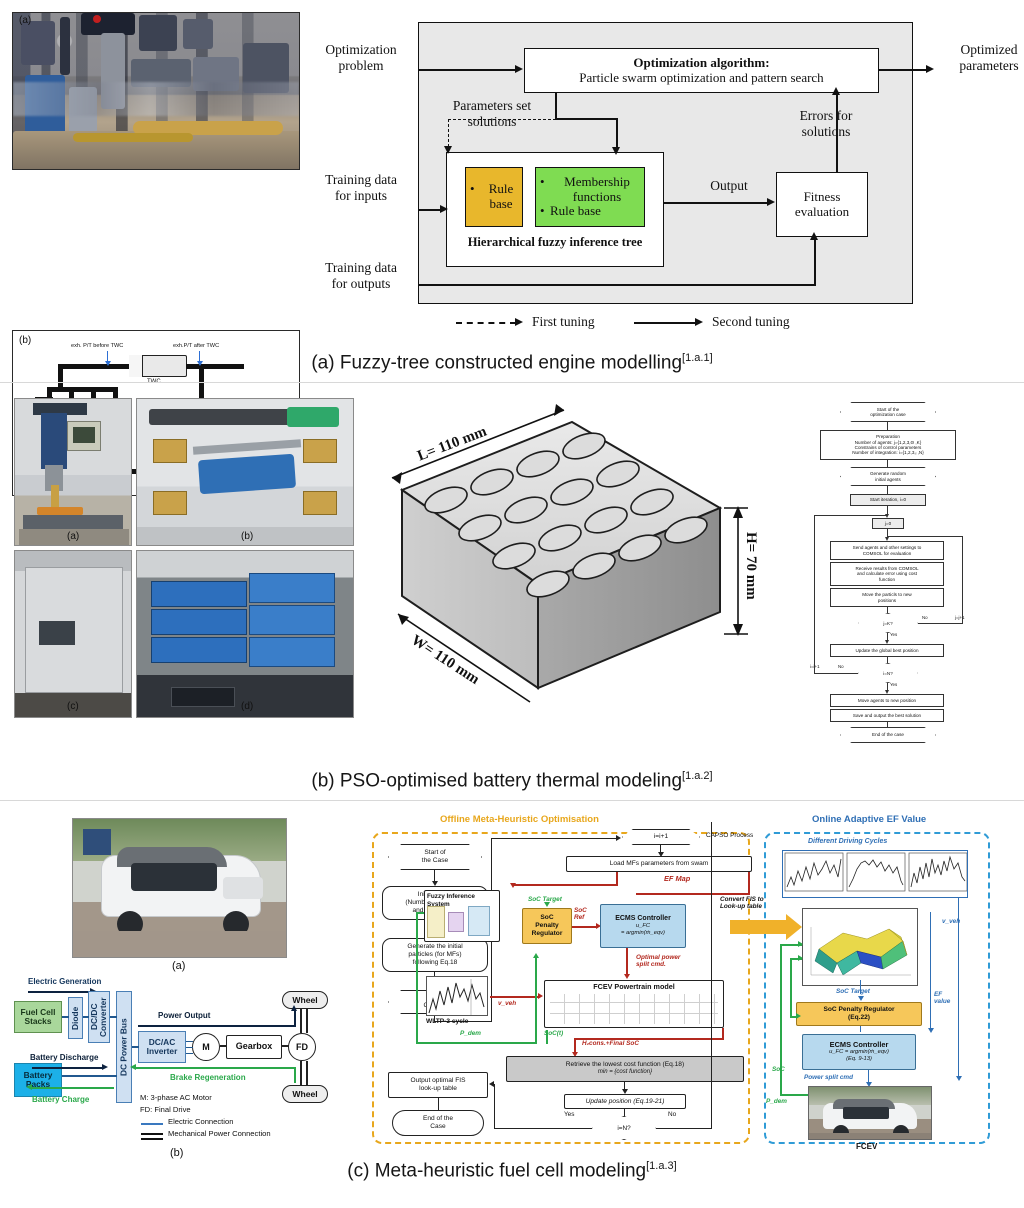 The width and height of the screenshot is (1024, 1208). Describe the element at coordinates (492, 113) in the screenshot. I see `parameters-set-solutions-label: Parameters set solutions` at that location.